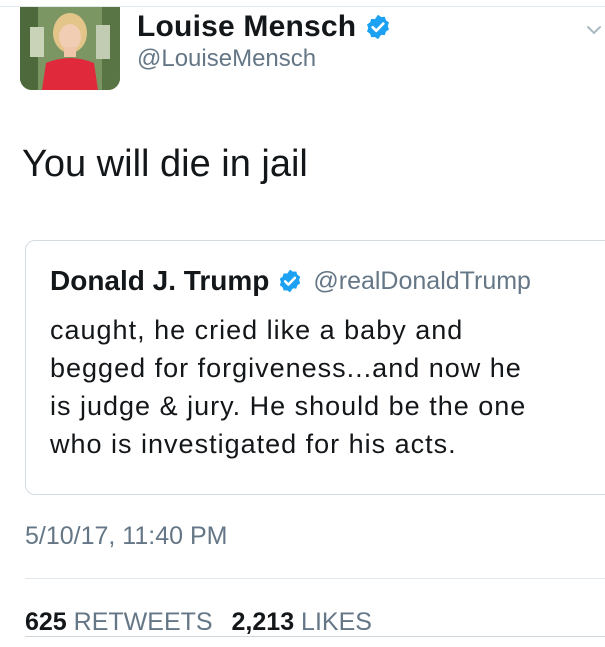 The height and width of the screenshot is (647, 605). What do you see at coordinates (263, 622) in the screenshot?
I see `likes-count: 2,213` at bounding box center [263, 622].